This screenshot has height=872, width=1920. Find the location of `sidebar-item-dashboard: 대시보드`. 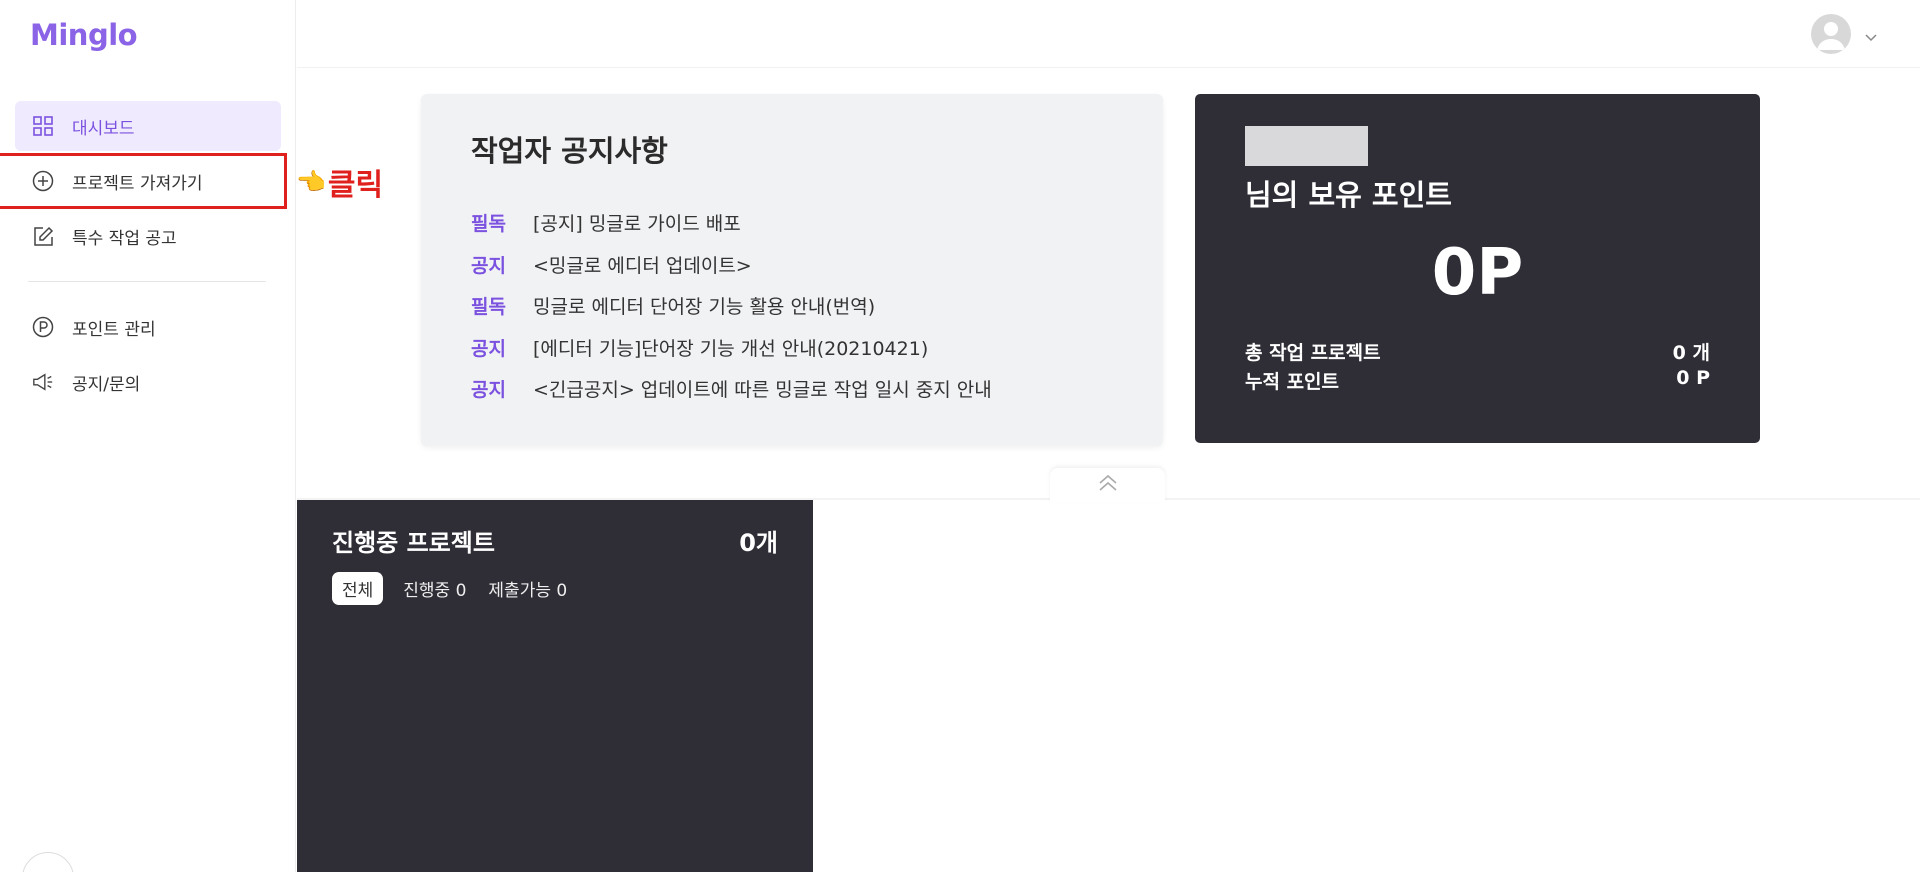

sidebar-item-dashboard: 대시보드 is located at coordinates (148, 126).